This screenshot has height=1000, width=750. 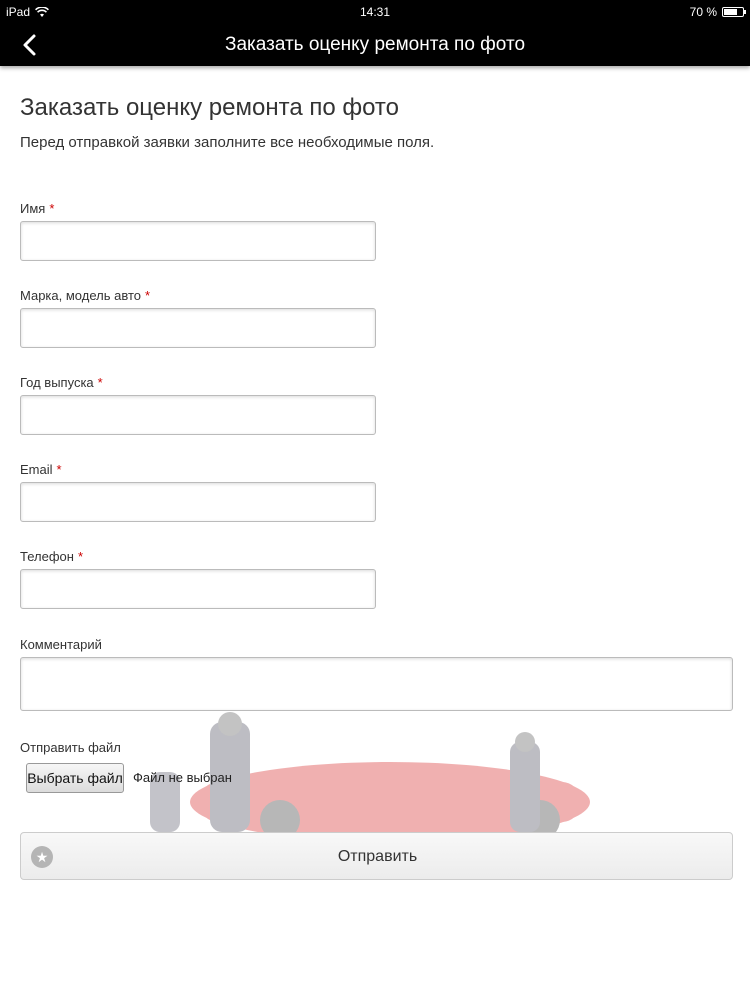 What do you see at coordinates (209, 107) in the screenshot?
I see `page-title: Заказать оценку ремонта по фото` at bounding box center [209, 107].